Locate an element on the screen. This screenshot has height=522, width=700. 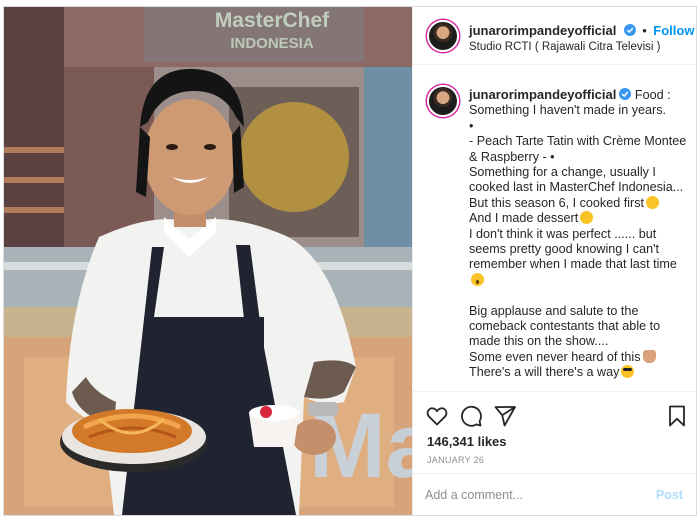
caption-line: I don't think it was perfect ...... but is located at coordinates (563, 233).